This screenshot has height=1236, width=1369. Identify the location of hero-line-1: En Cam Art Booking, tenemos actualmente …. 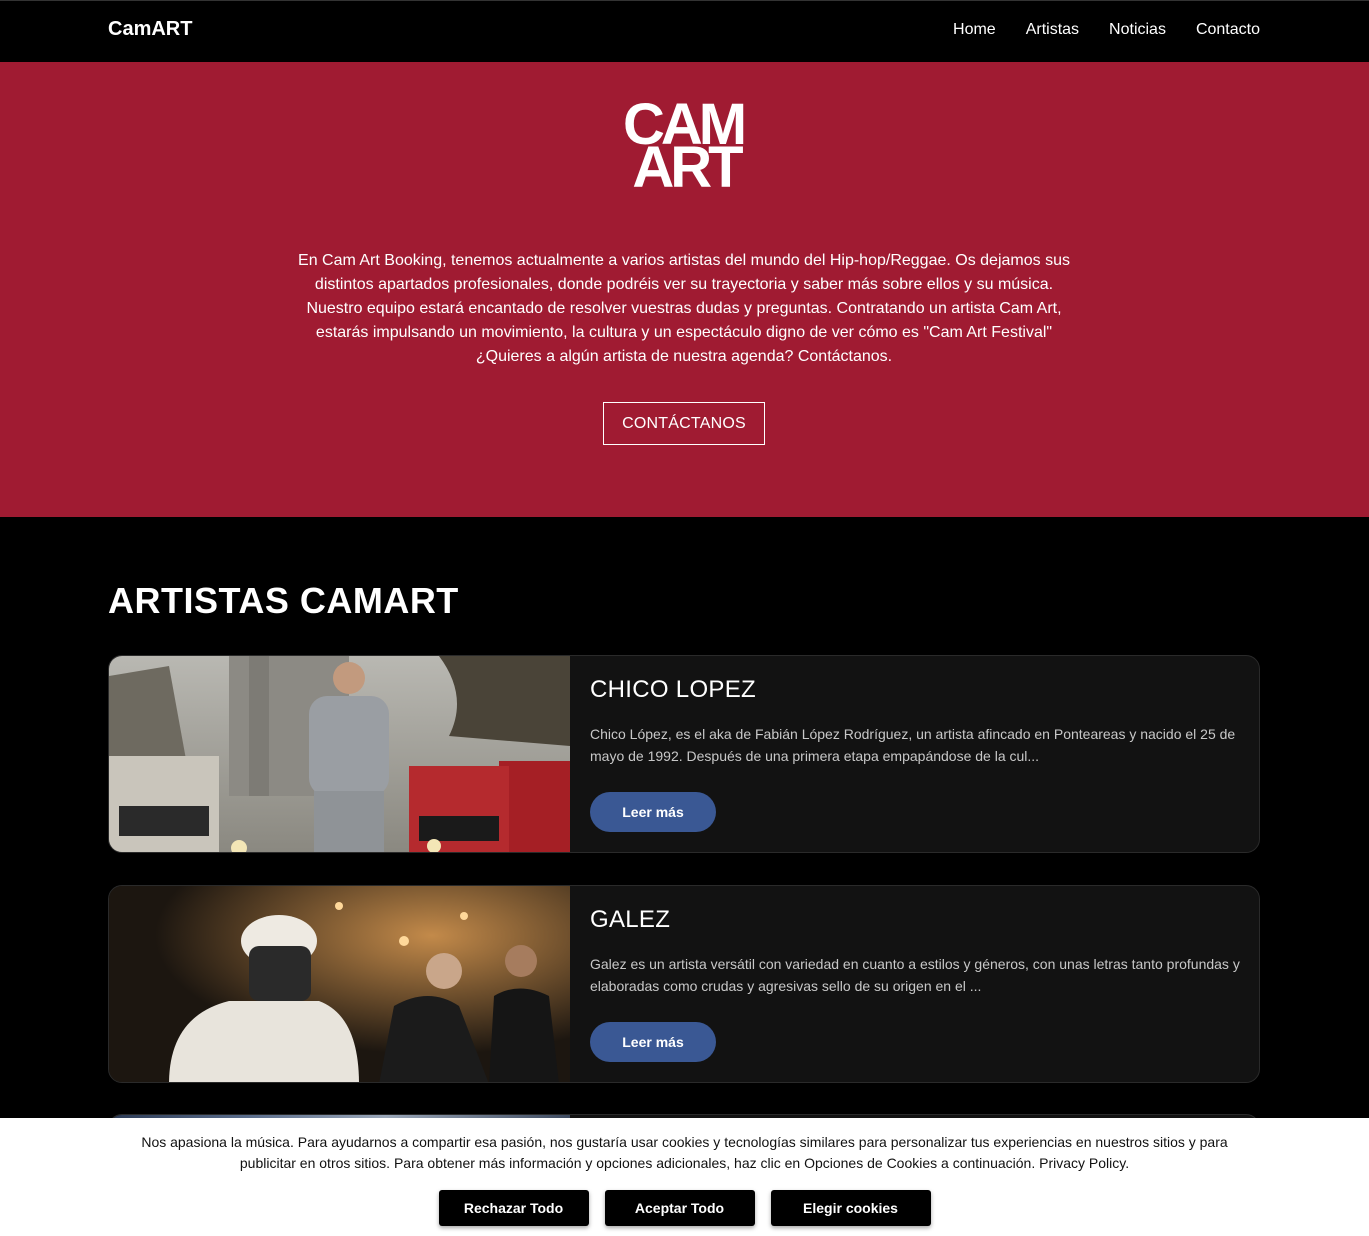
(684, 260).